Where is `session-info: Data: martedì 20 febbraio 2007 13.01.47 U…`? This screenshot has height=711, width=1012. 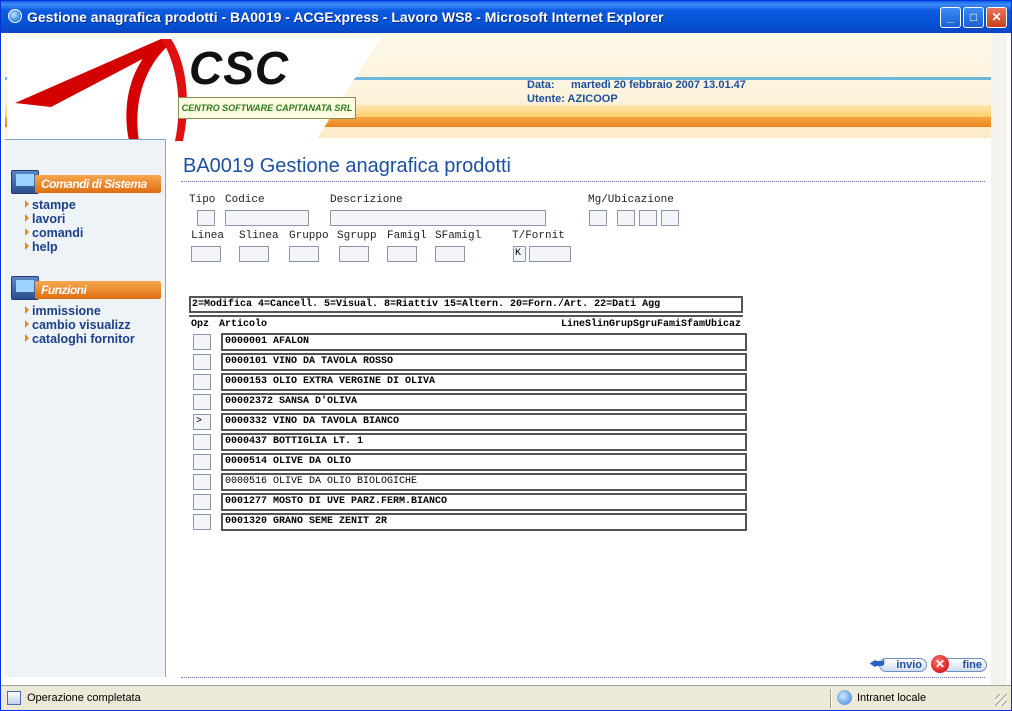
session-info: Data: martedì 20 febbraio 2007 13.01.47 U… is located at coordinates (636, 92).